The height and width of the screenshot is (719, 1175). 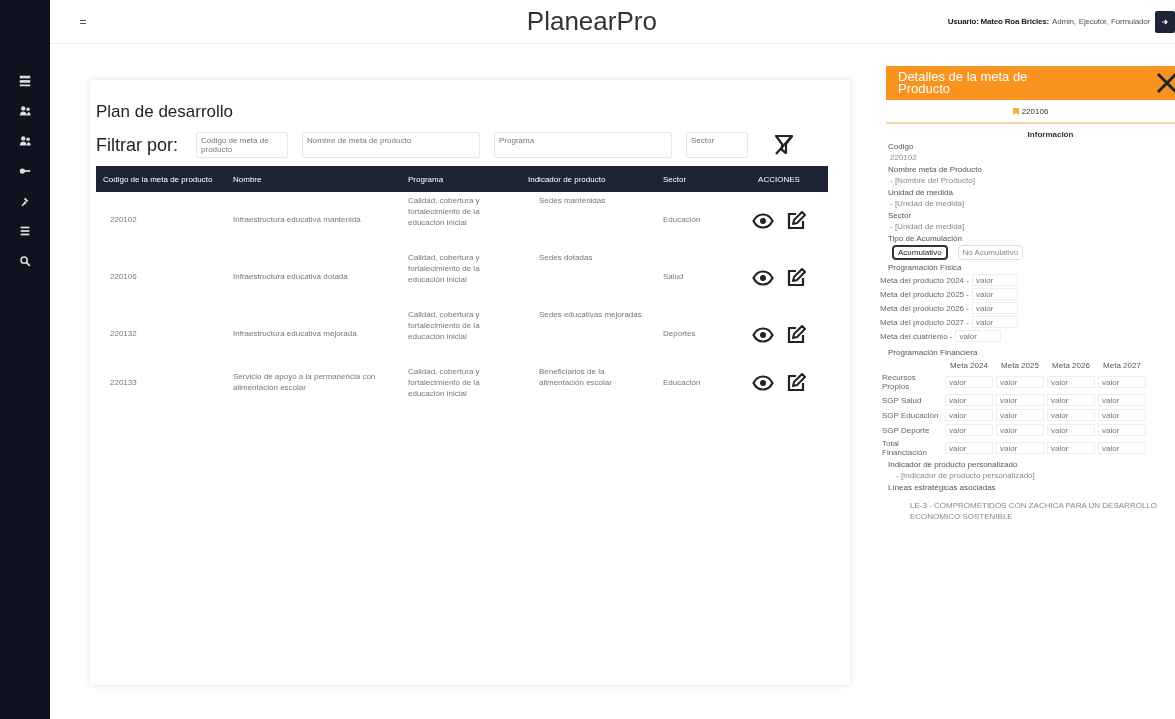 I want to click on column-header: Meta 2026, so click(x=1071, y=365).